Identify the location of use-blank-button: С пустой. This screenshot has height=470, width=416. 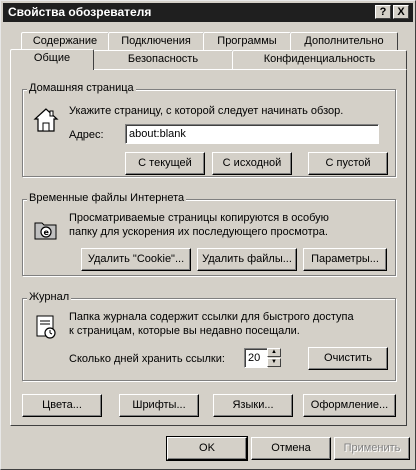
(348, 163).